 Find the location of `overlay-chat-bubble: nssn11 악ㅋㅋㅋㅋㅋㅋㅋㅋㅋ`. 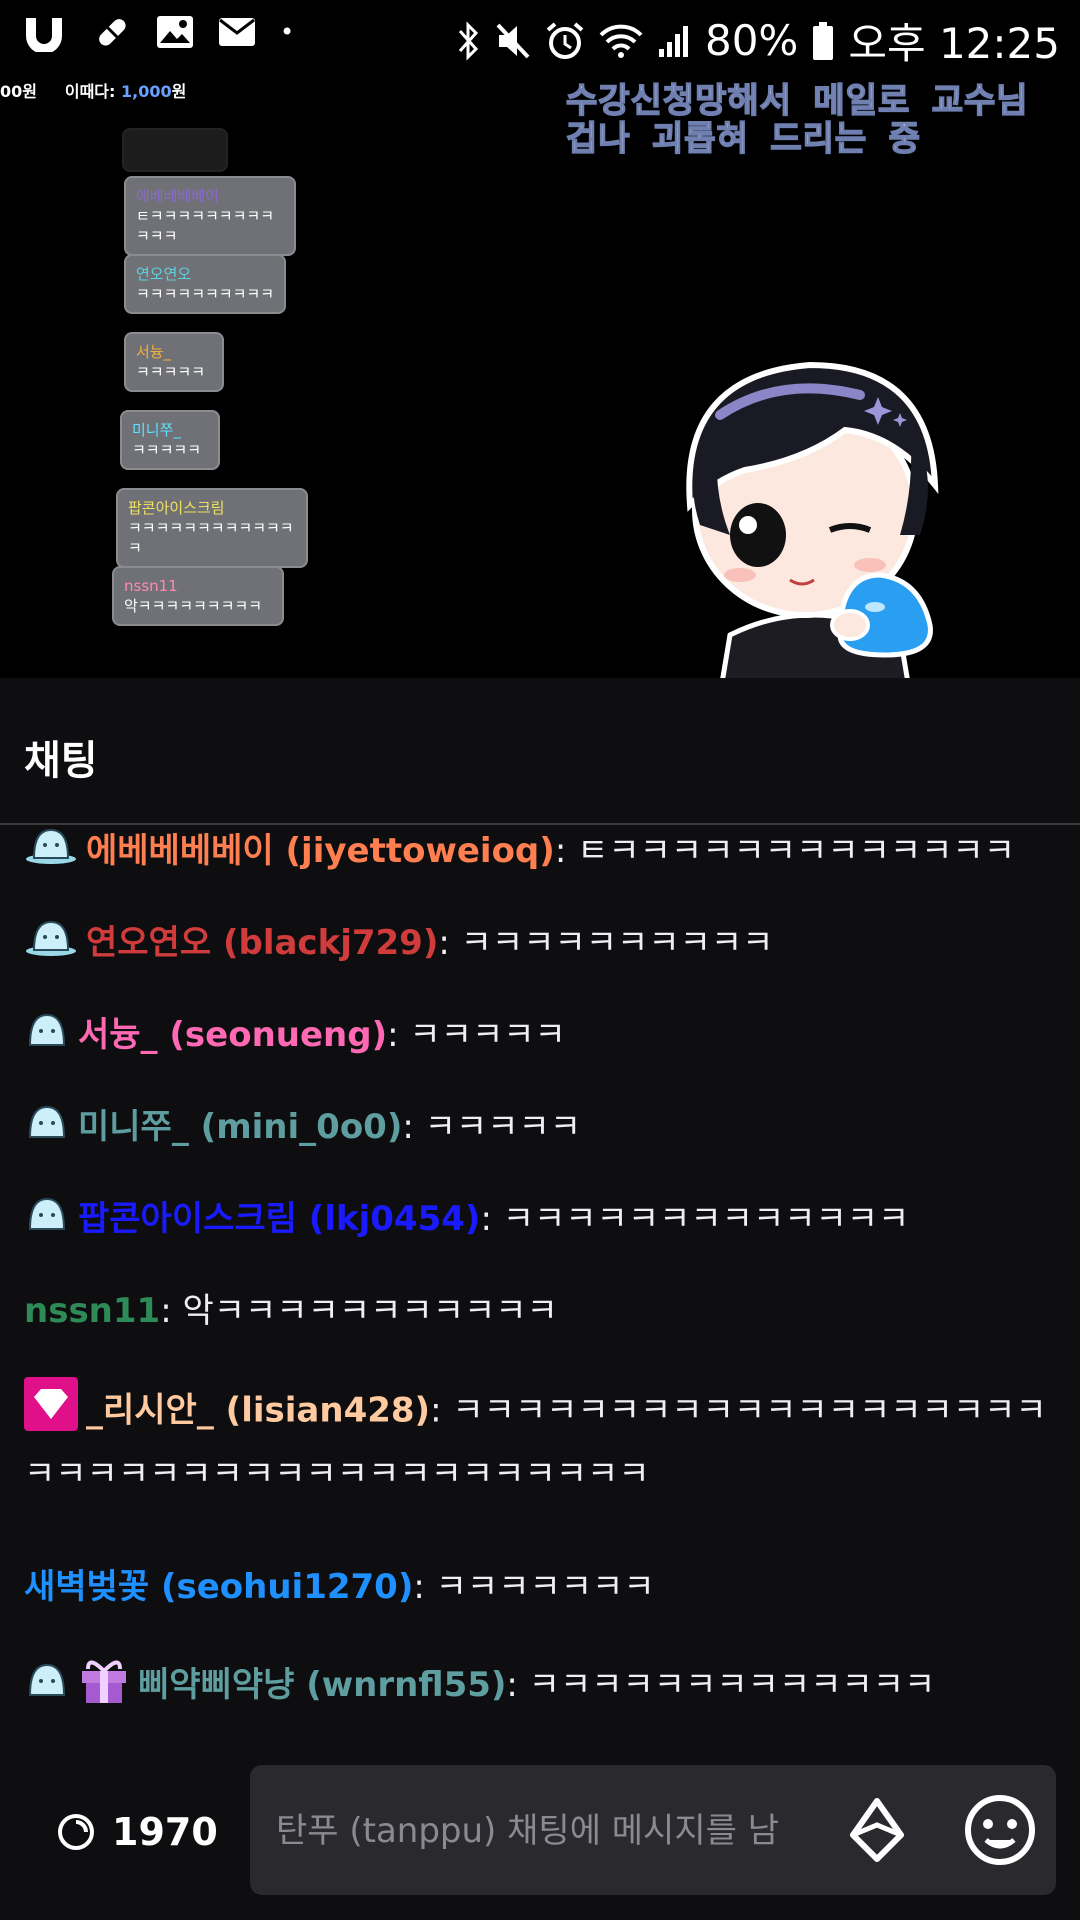

overlay-chat-bubble: nssn11 악ㅋㅋㅋㅋㅋㅋㅋㅋㅋ is located at coordinates (198, 596).